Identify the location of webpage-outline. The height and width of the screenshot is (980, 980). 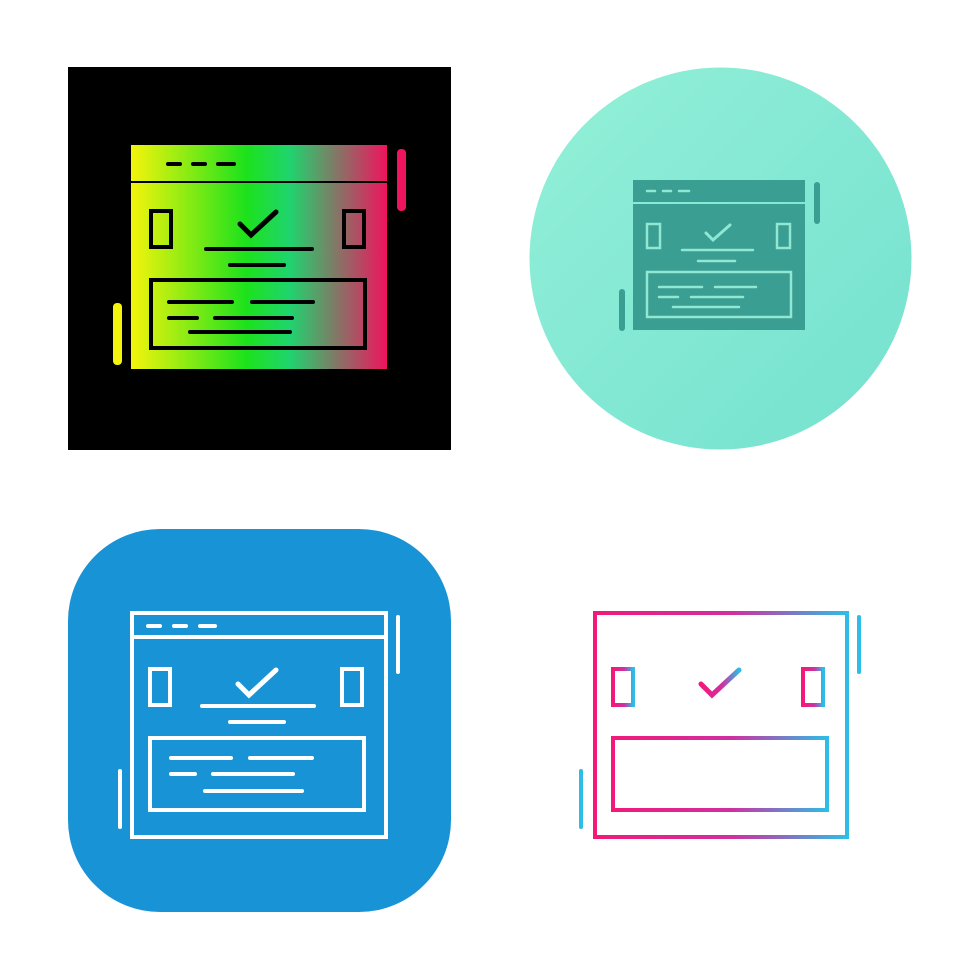
(721, 725).